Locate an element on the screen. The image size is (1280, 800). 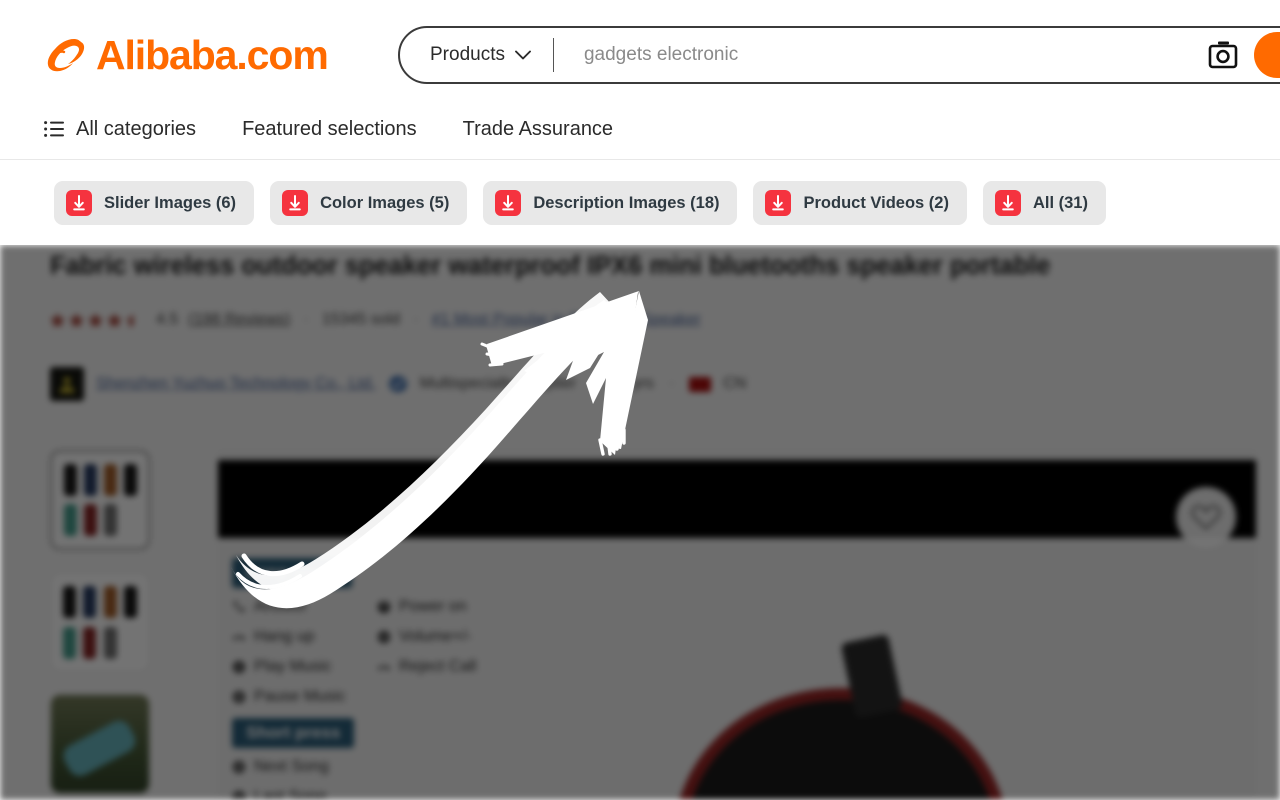
feature-hang-up-label: Hang up is located at coordinates (284, 636).